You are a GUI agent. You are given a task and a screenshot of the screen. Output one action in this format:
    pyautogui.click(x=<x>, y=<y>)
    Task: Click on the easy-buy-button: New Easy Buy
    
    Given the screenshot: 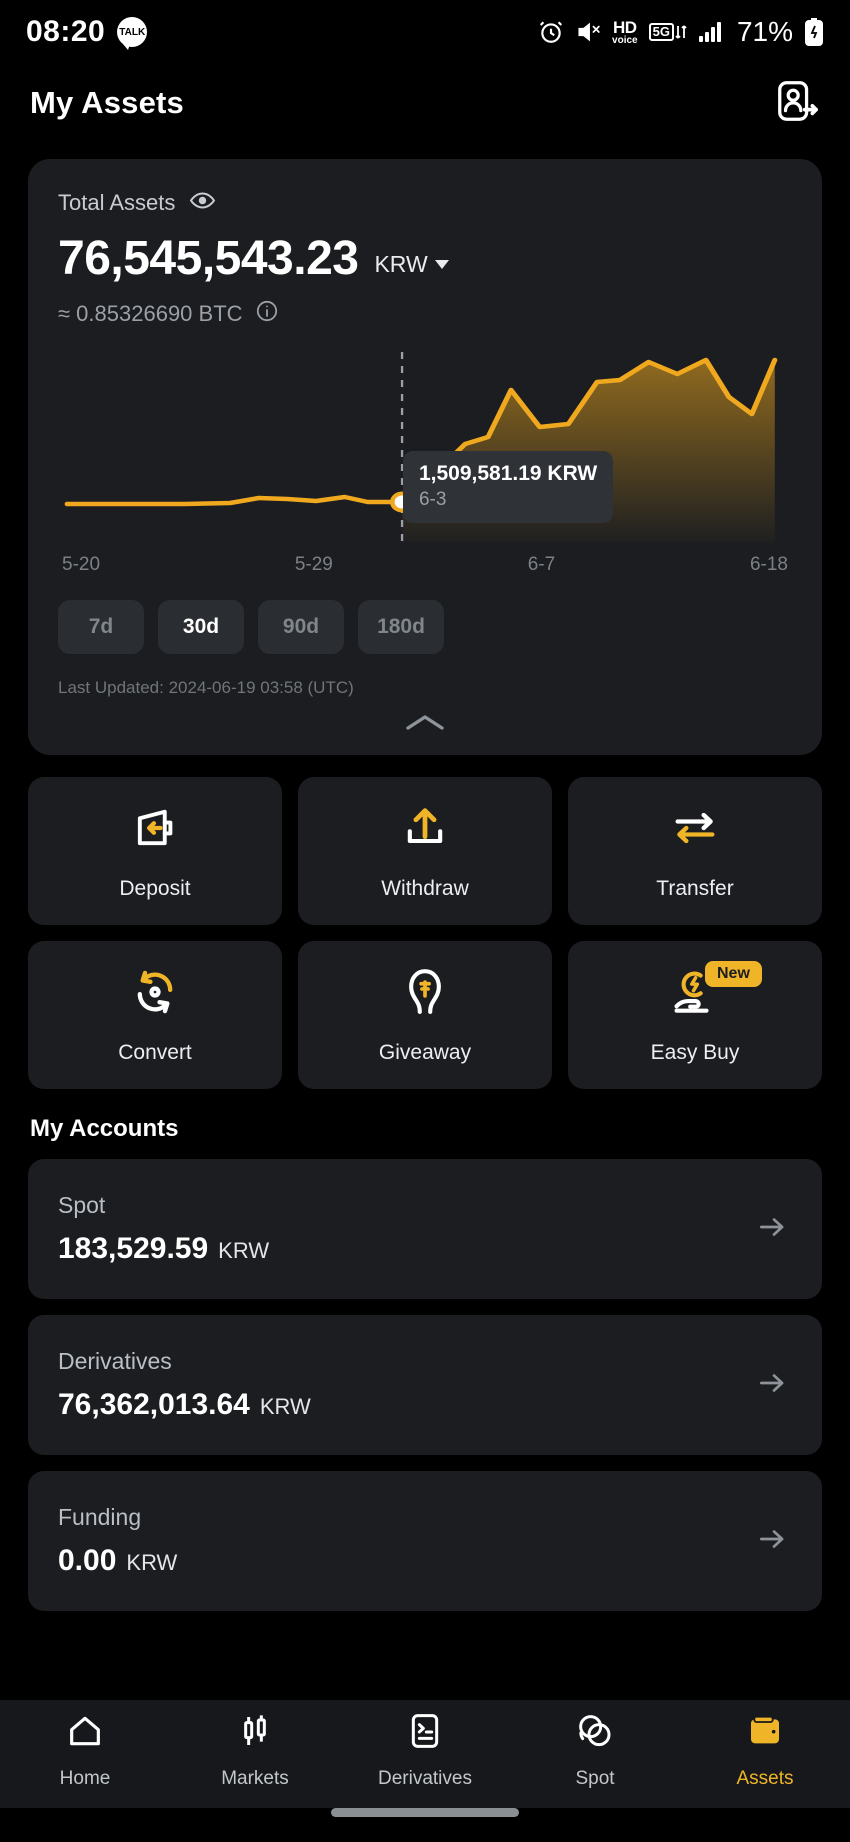 What is the action you would take?
    pyautogui.click(x=695, y=1015)
    